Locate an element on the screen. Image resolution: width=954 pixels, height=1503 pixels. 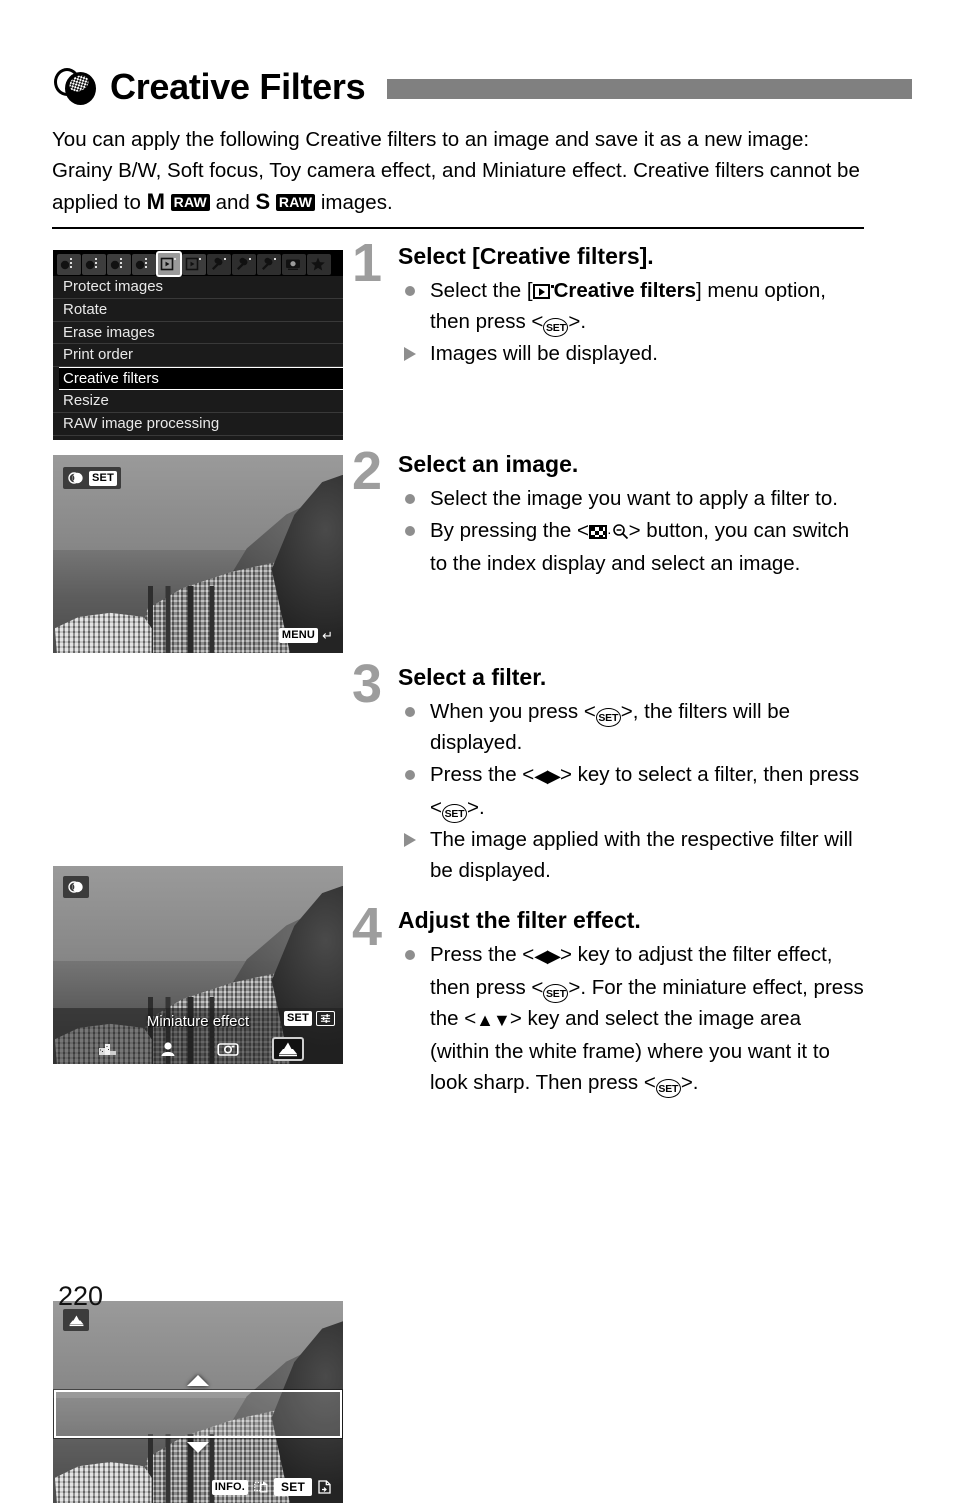
grainy-bw-filter is located at coordinates (108, 1049).